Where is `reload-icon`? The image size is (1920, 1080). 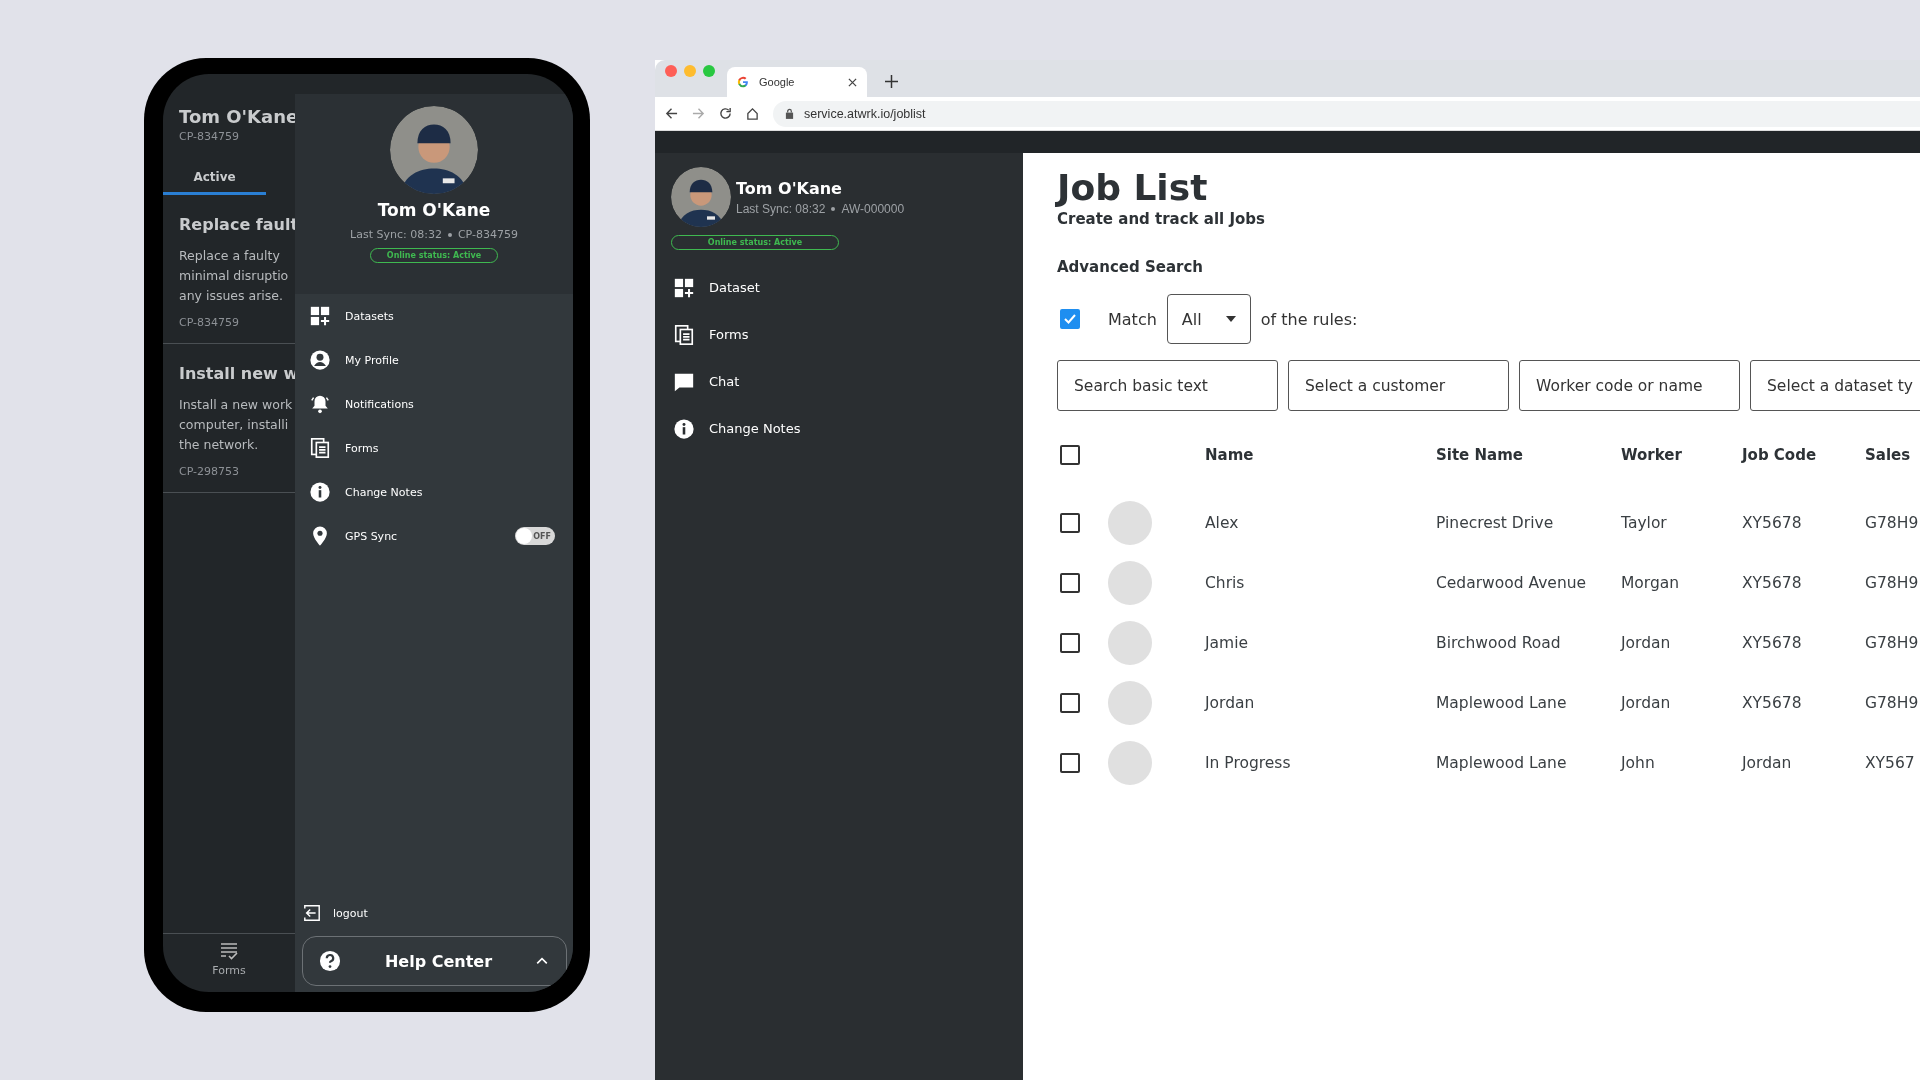 reload-icon is located at coordinates (725, 113).